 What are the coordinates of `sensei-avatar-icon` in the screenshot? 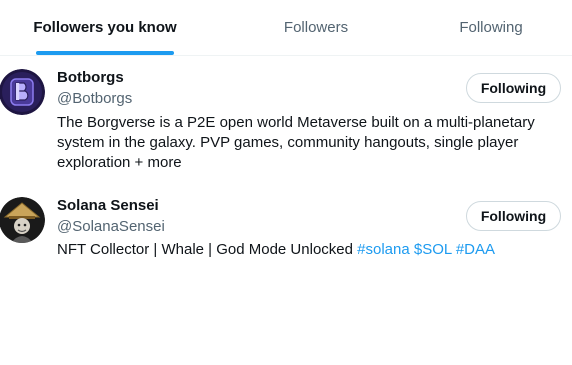 It's located at (22, 220).